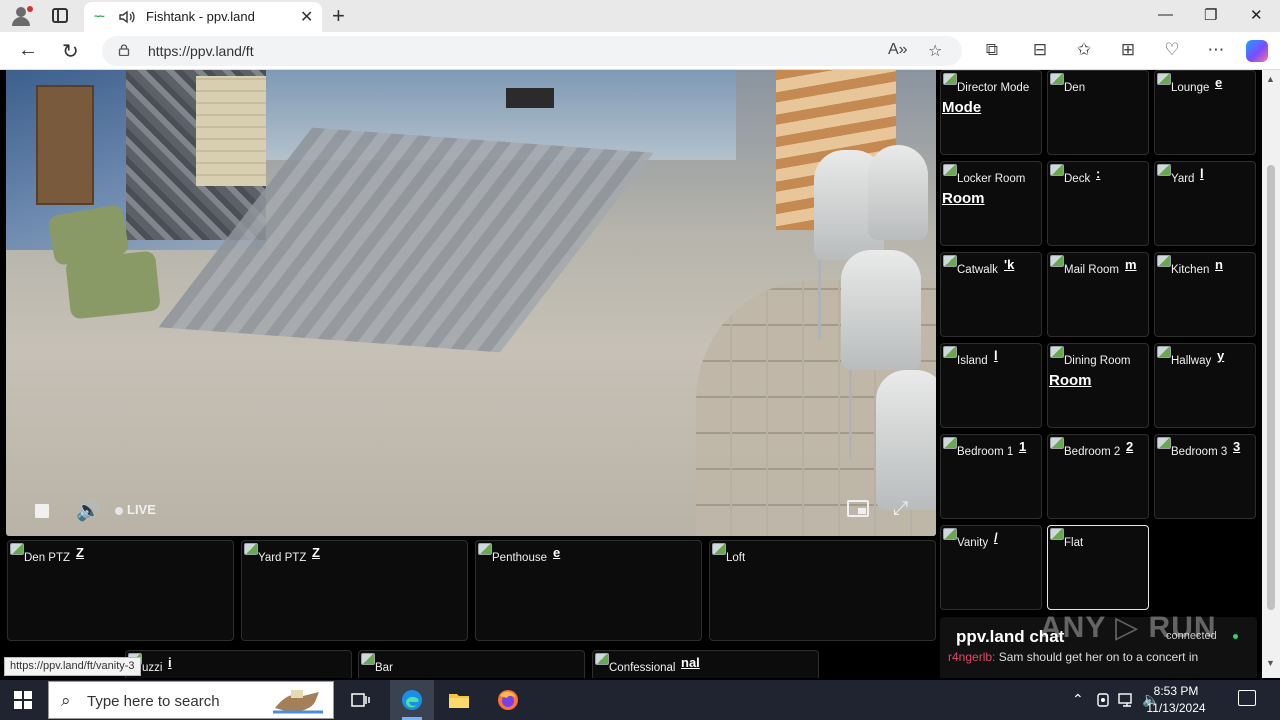 The height and width of the screenshot is (720, 1280). Describe the element at coordinates (991, 294) in the screenshot. I see `camera-tile: Catwalk 'k` at that location.